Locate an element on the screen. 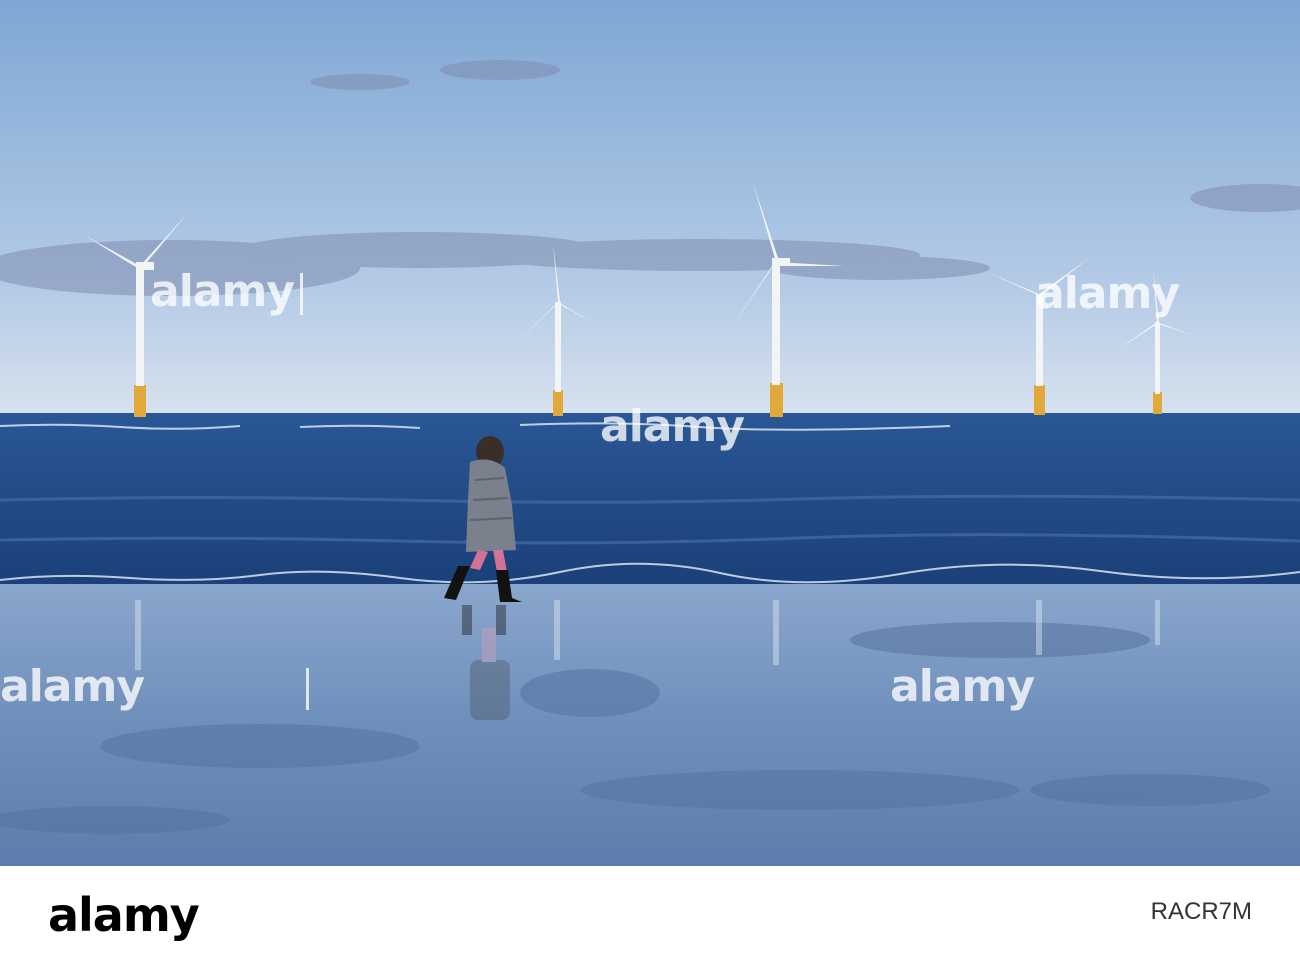 The width and height of the screenshot is (1300, 956). footer-logo: alamy is located at coordinates (124, 915).